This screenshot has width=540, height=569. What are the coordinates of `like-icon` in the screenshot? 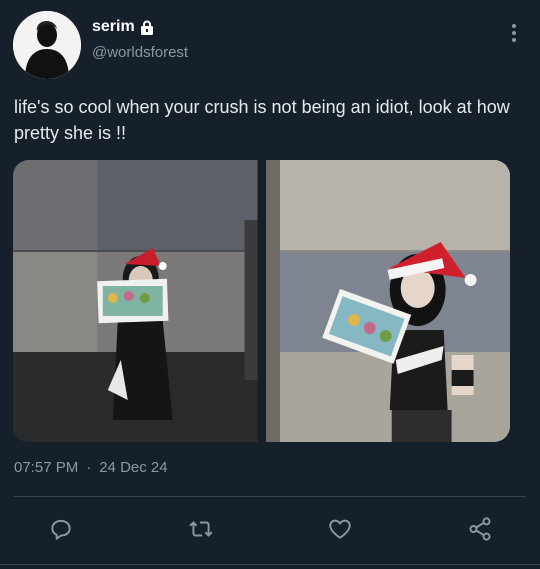 It's located at (340, 529).